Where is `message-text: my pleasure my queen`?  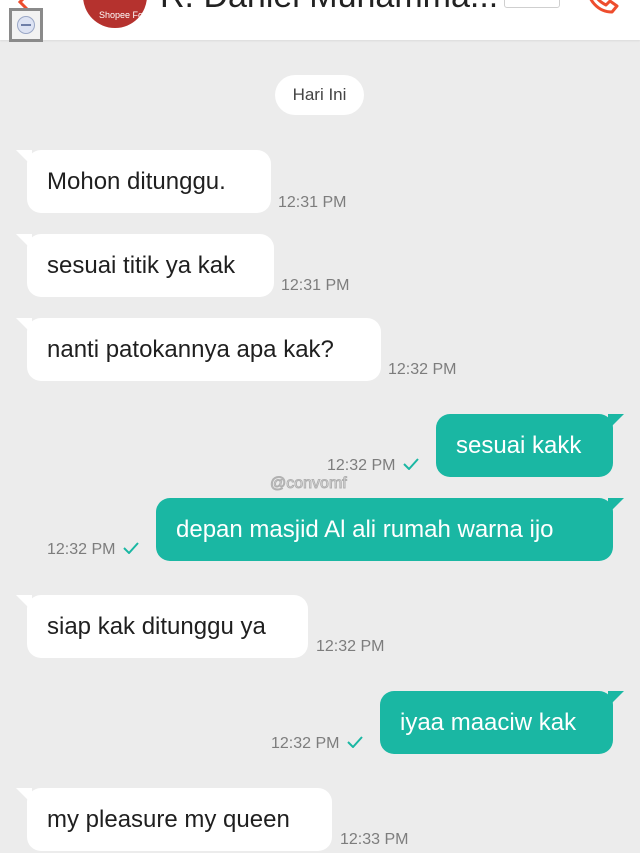
message-text: my pleasure my queen is located at coordinates (168, 819).